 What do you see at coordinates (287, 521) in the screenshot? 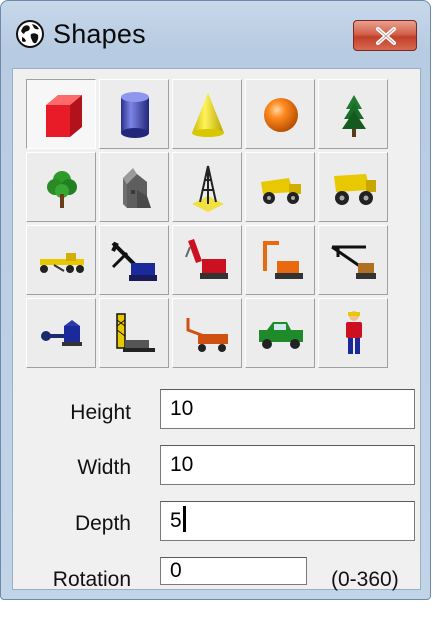
I see `depth-input: 5` at bounding box center [287, 521].